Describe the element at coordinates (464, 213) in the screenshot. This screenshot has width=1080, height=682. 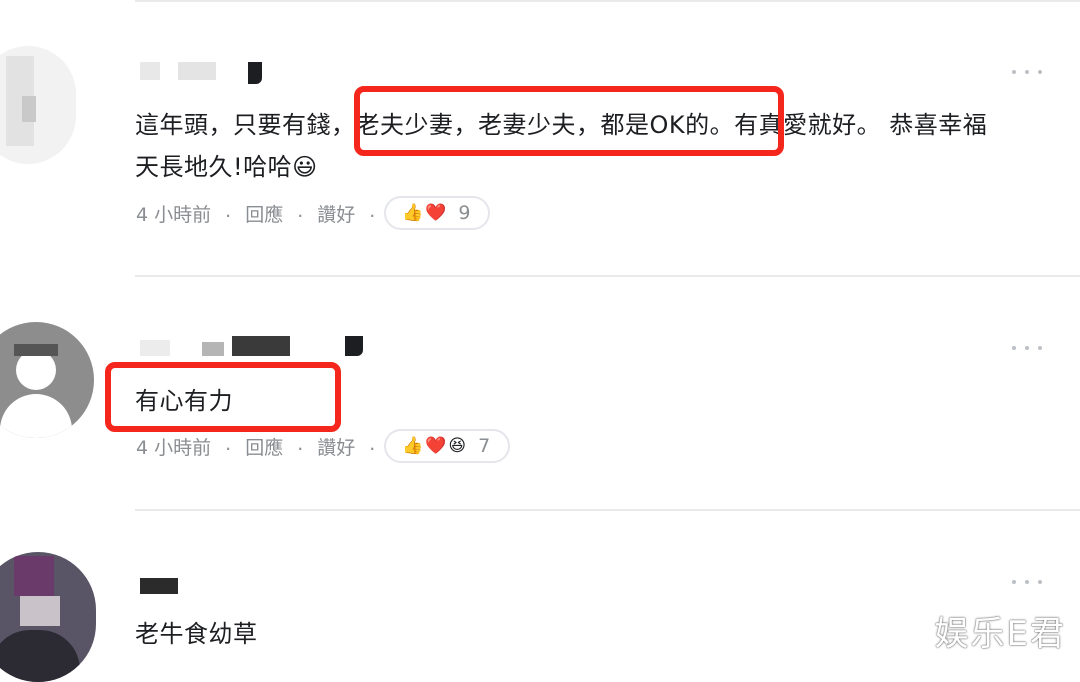
I see `reaction-count: 9` at that location.